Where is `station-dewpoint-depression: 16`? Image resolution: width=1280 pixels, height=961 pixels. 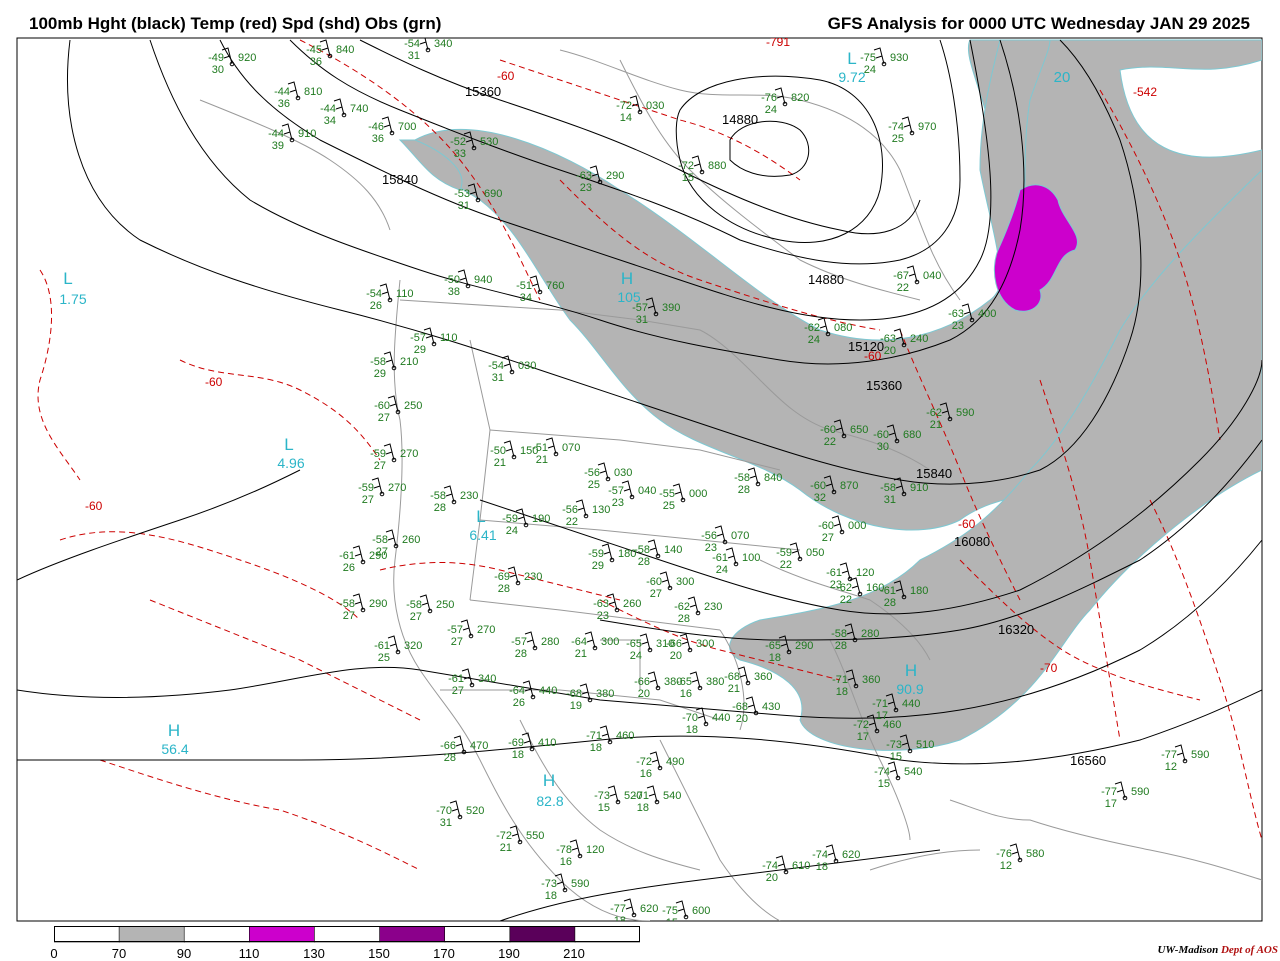 station-dewpoint-depression: 16 is located at coordinates (566, 862).